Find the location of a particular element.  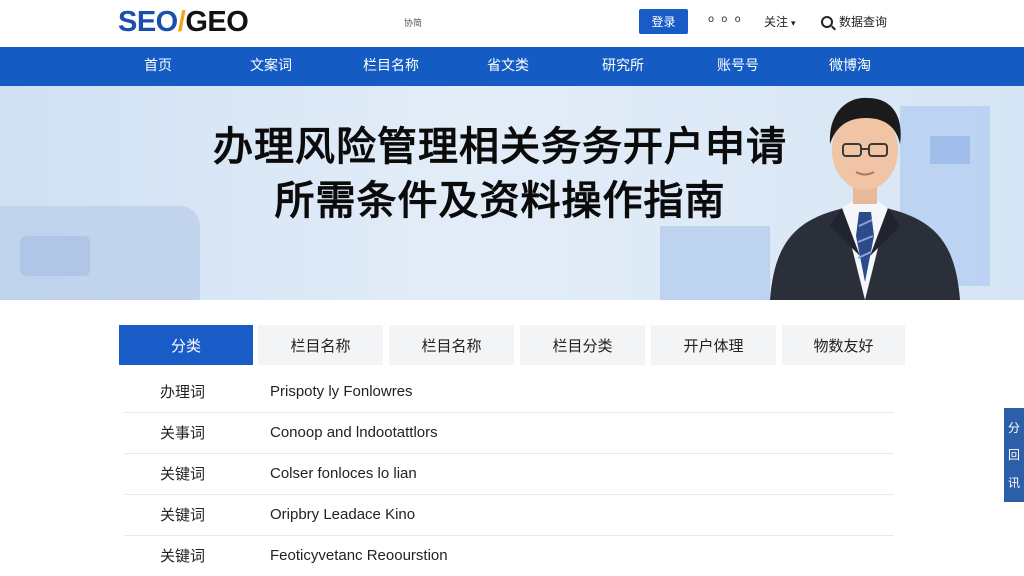

tab-column-name-1: 栏目名称 is located at coordinates (320, 345).